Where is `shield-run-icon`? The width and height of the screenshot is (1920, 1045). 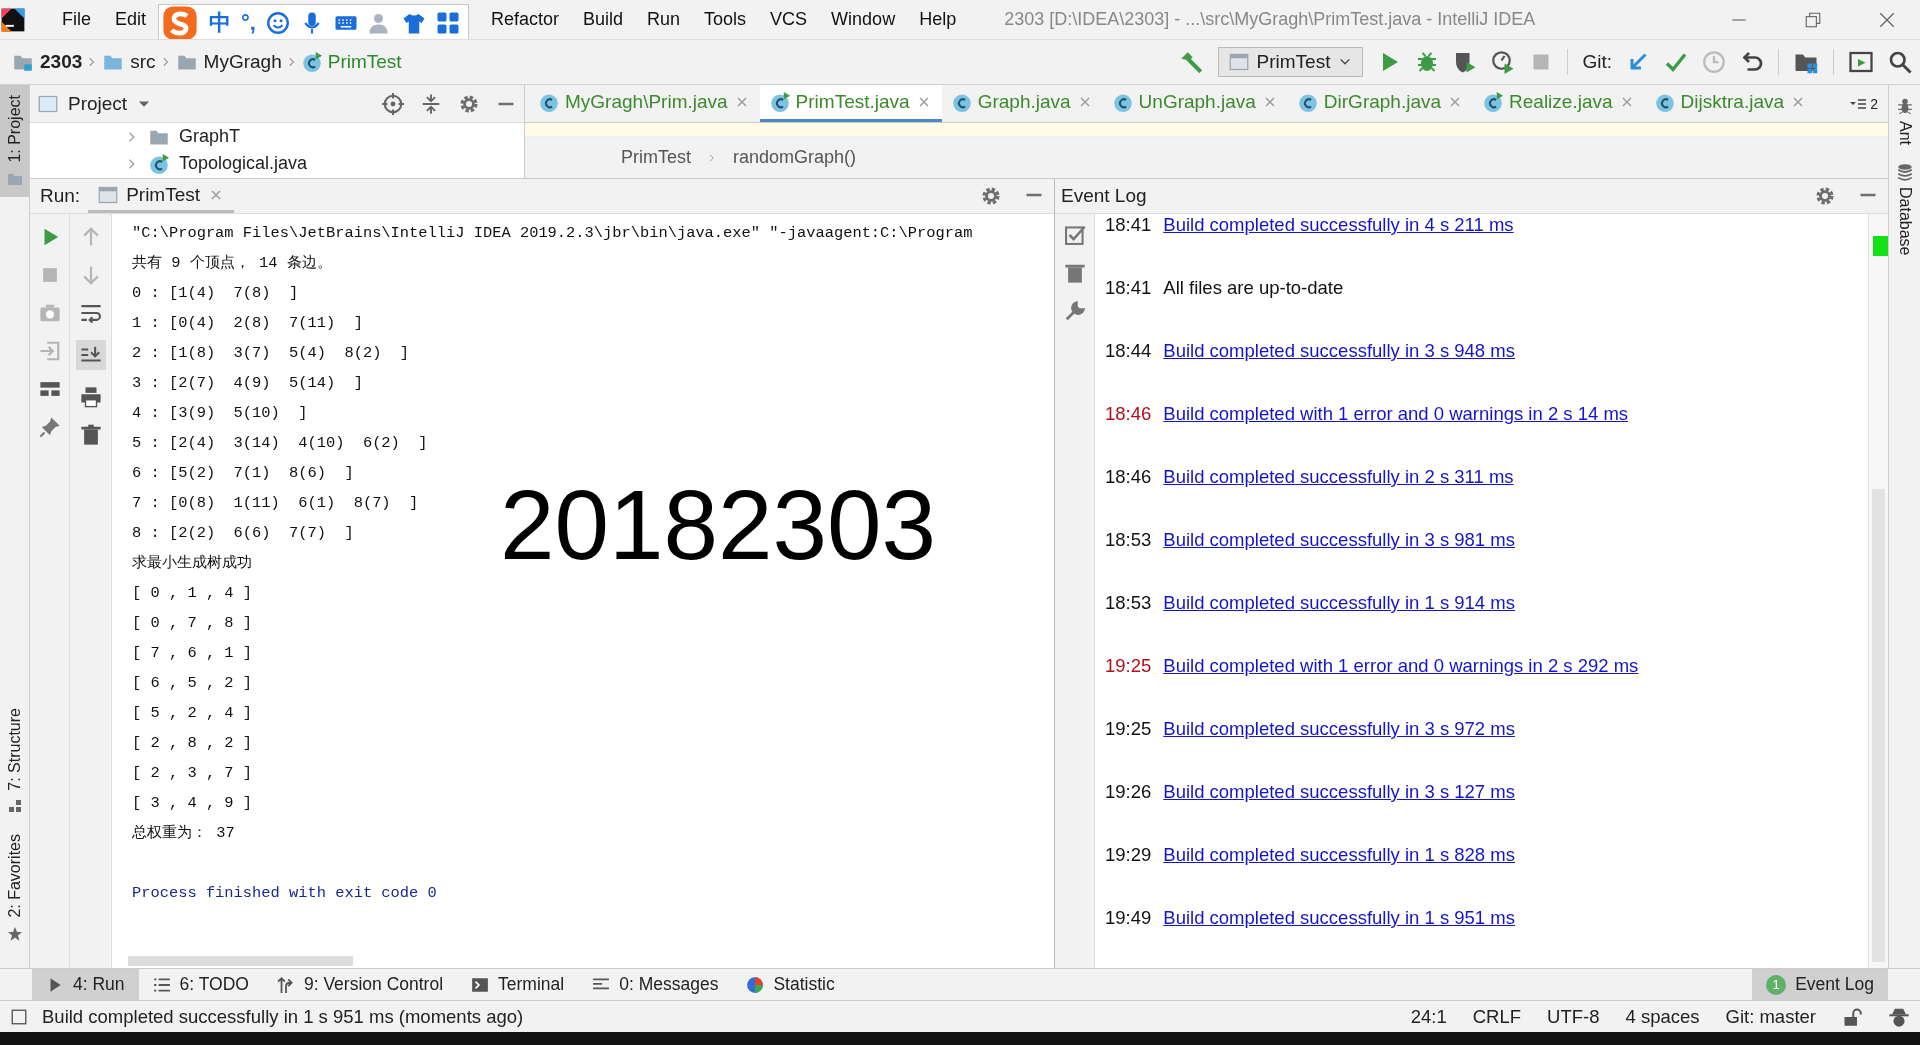 shield-run-icon is located at coordinates (1465, 62).